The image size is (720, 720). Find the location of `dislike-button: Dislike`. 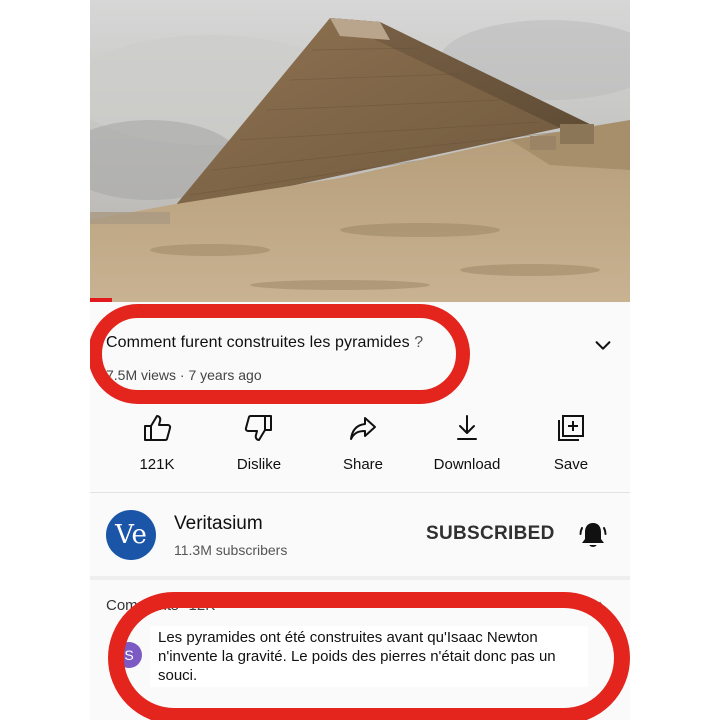

dislike-button: Dislike is located at coordinates (259, 440).